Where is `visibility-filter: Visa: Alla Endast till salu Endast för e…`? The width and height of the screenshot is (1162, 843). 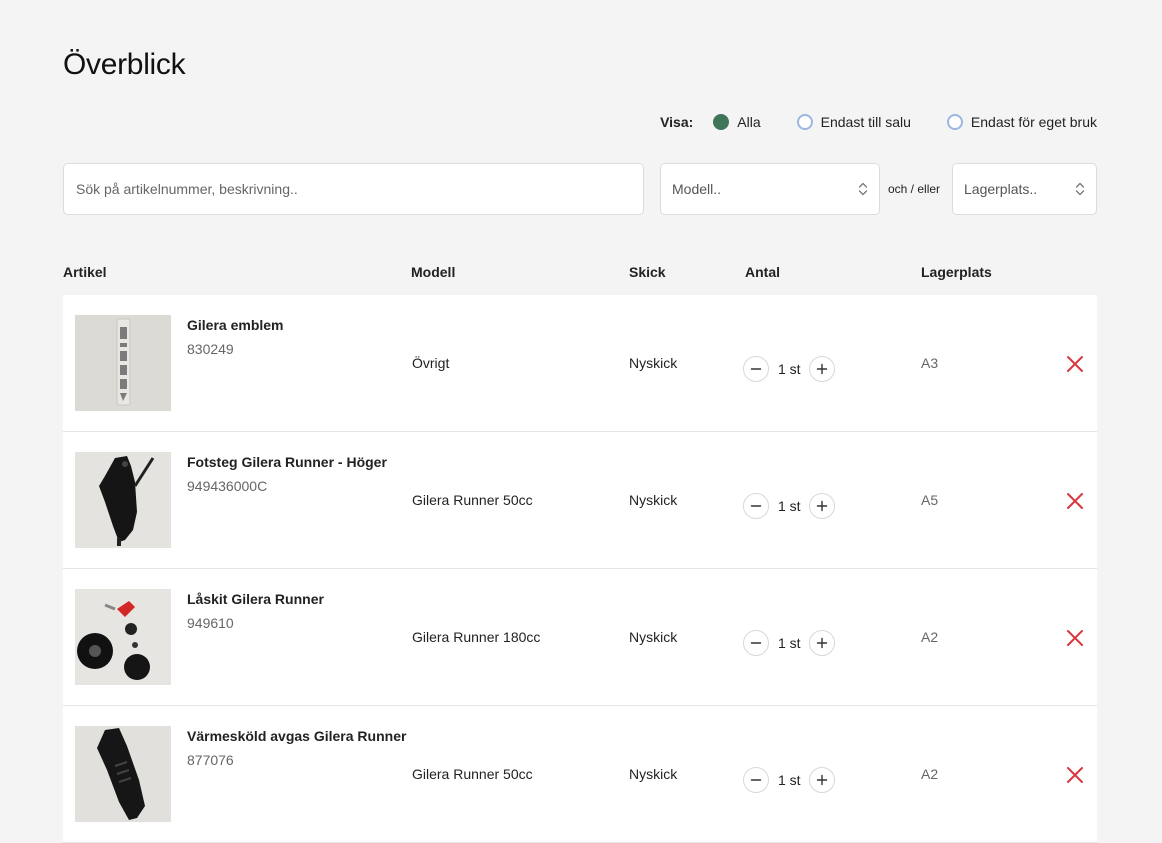
visibility-filter: Visa: Alla Endast till salu Endast för e… is located at coordinates (878, 122).